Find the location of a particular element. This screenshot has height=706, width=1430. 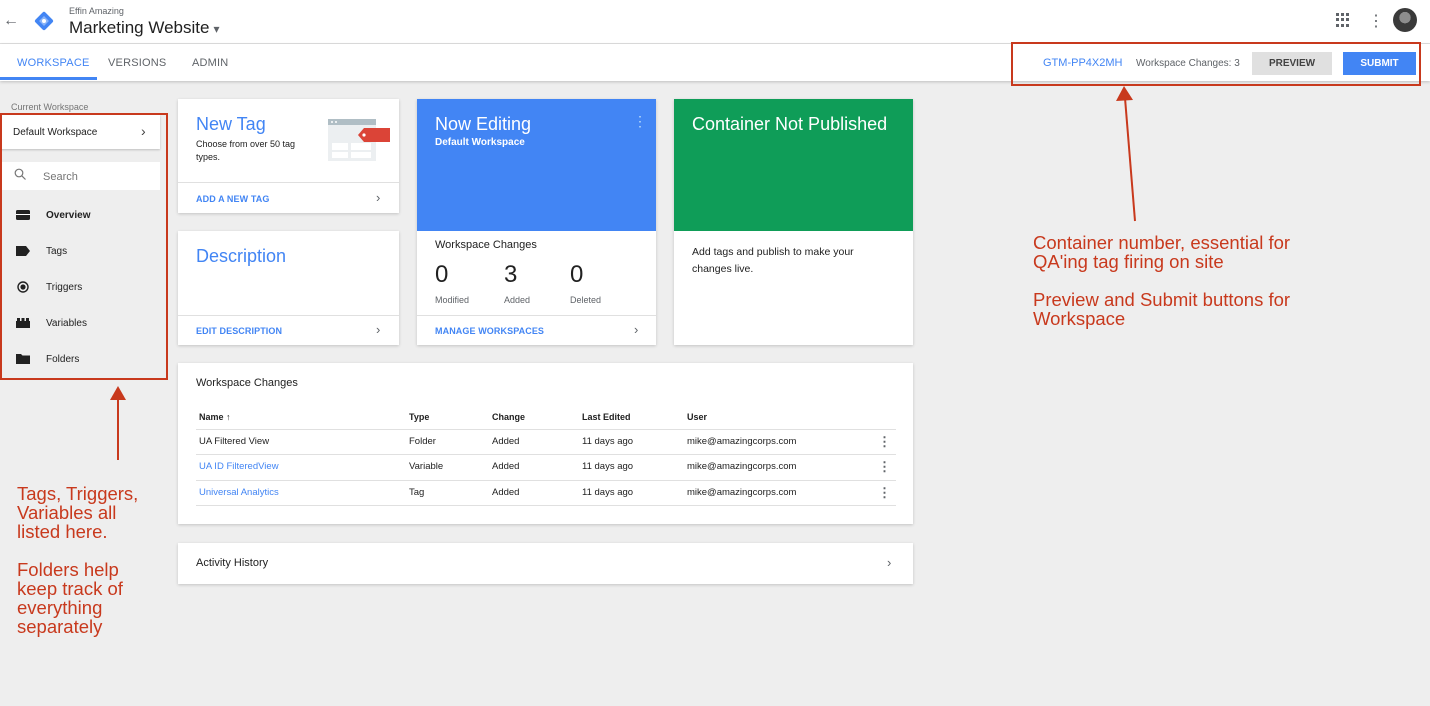

annotation-line: Folders help is located at coordinates (68, 569).